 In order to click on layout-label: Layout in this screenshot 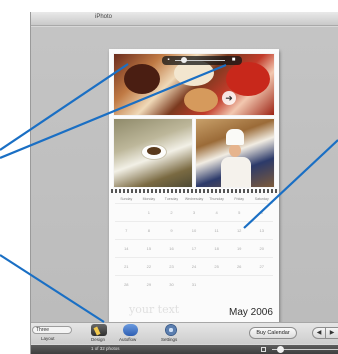, I will do `click(48, 338)`.